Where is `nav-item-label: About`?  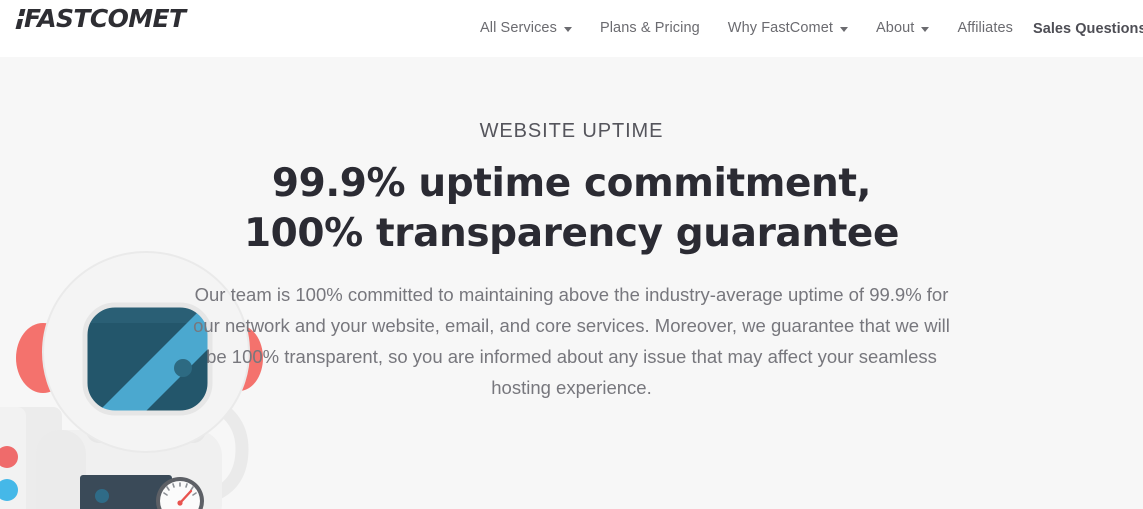 nav-item-label: About is located at coordinates (895, 28).